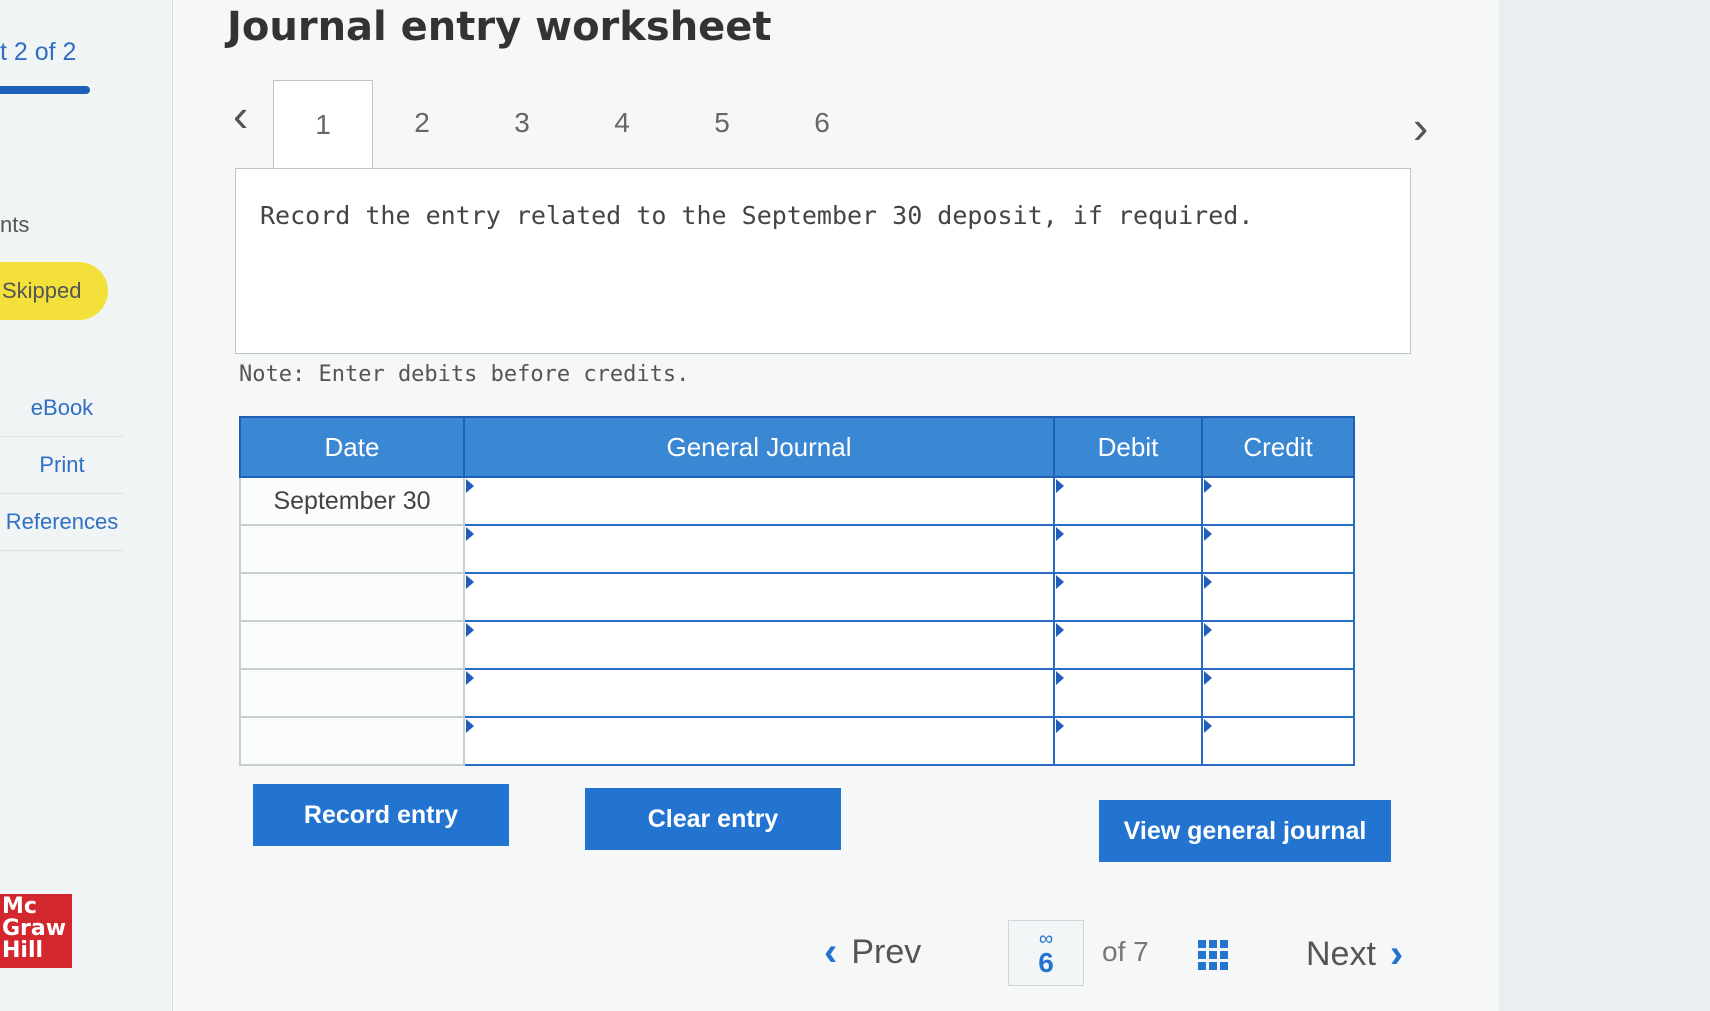 Image resolution: width=1710 pixels, height=1011 pixels. I want to click on page-total: of 7, so click(1125, 951).